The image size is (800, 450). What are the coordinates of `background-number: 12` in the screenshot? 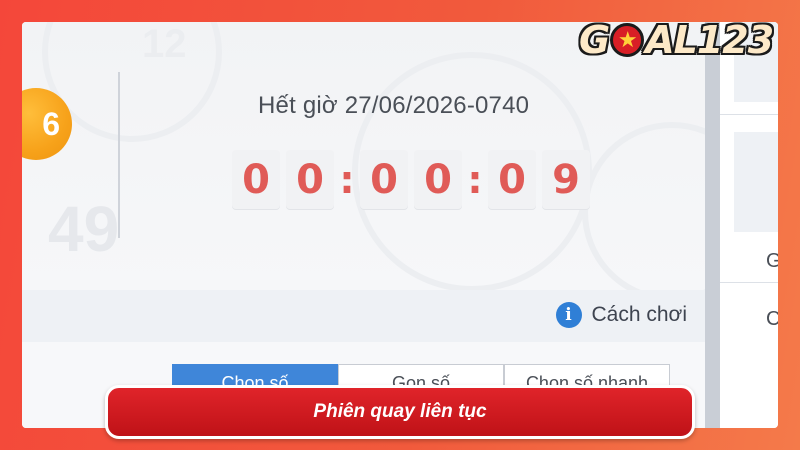 It's located at (164, 44).